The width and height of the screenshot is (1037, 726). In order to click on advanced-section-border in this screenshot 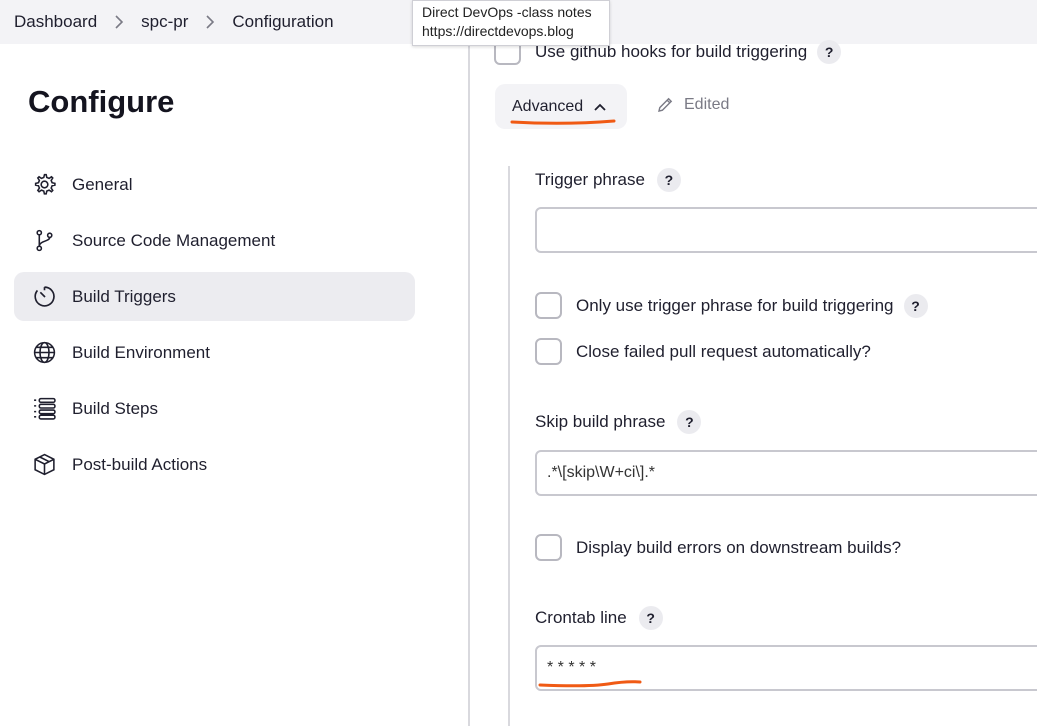, I will do `click(509, 446)`.